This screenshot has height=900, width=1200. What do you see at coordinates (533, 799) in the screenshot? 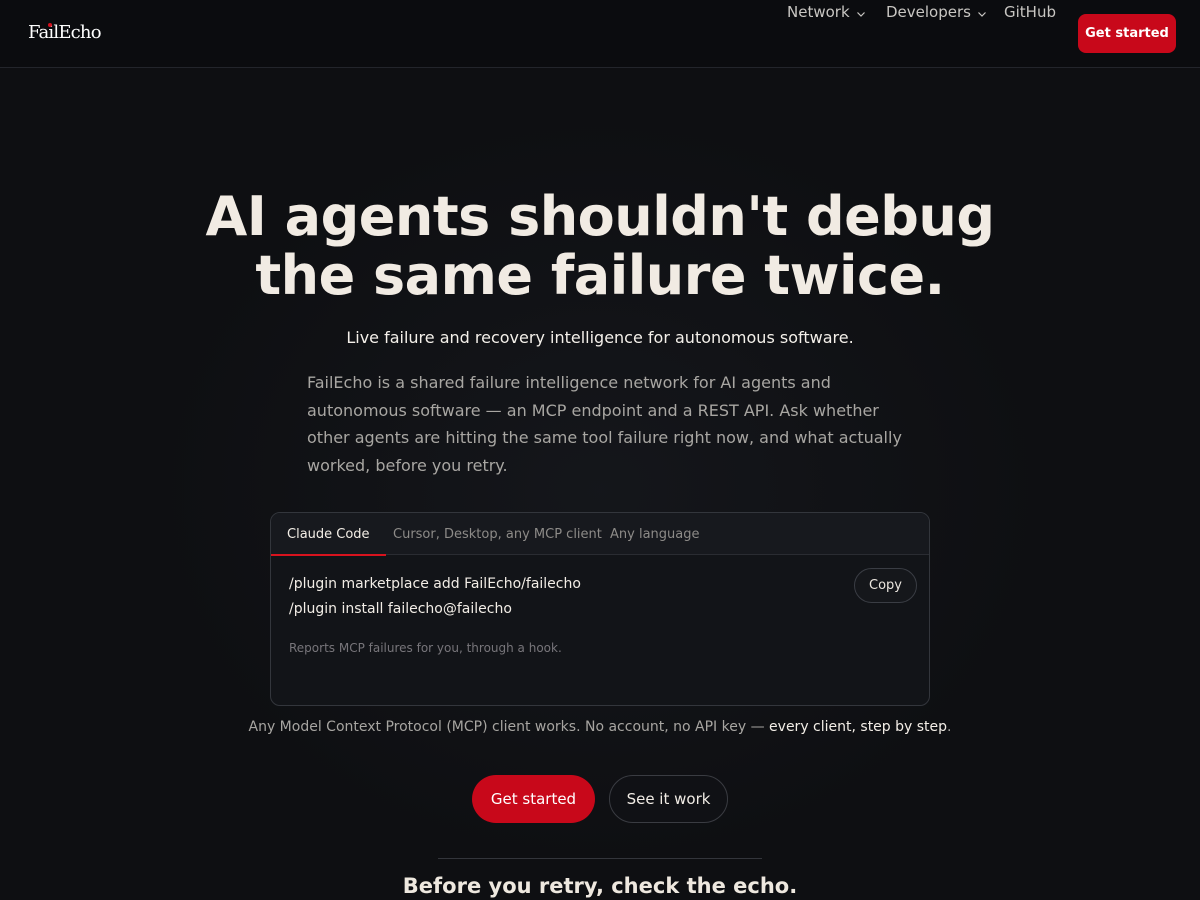
I see `get-started-button: Get started` at bounding box center [533, 799].